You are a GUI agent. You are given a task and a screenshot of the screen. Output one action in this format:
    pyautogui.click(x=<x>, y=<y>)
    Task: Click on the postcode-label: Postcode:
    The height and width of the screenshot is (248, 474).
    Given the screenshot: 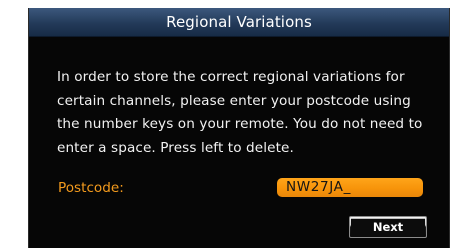 What is the action you would take?
    pyautogui.click(x=91, y=188)
    